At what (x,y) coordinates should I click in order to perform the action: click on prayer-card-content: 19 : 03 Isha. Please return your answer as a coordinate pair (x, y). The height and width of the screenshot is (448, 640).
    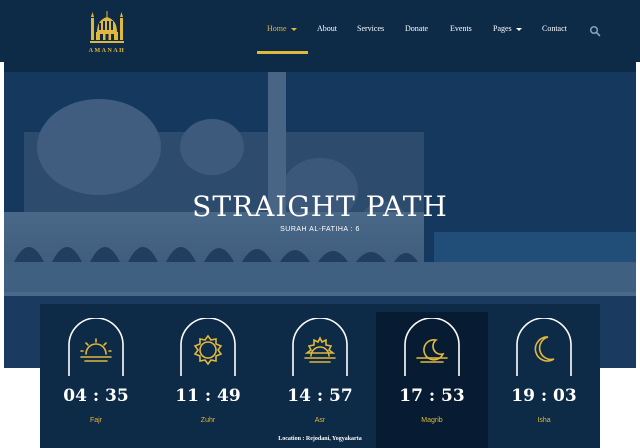
    Looking at the image, I should click on (544, 376).